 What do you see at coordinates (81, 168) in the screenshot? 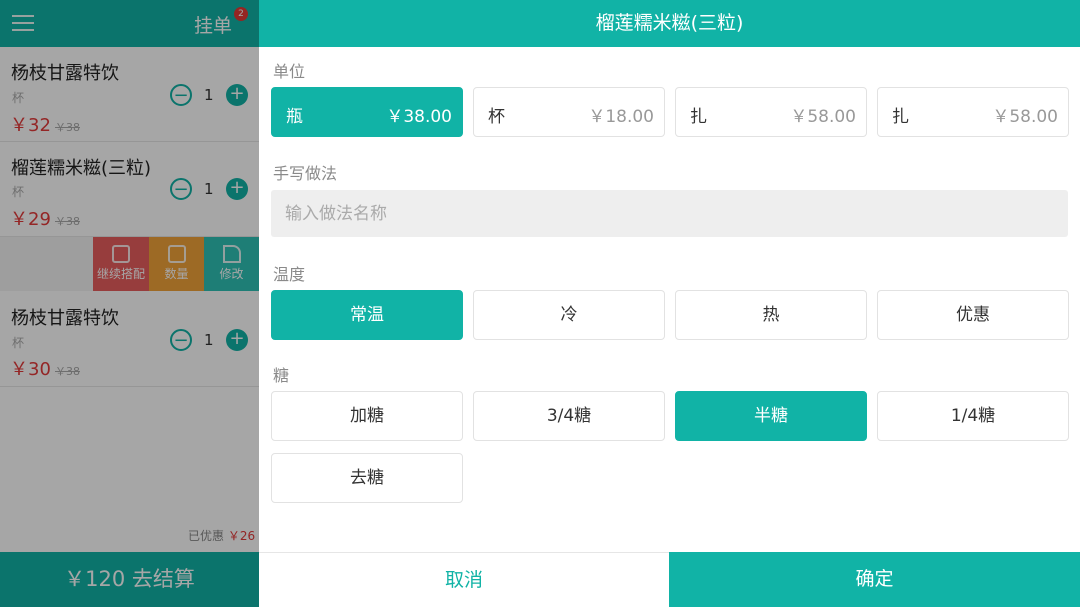
I see `item-name: 榴莲糯米糍(三粒)` at bounding box center [81, 168].